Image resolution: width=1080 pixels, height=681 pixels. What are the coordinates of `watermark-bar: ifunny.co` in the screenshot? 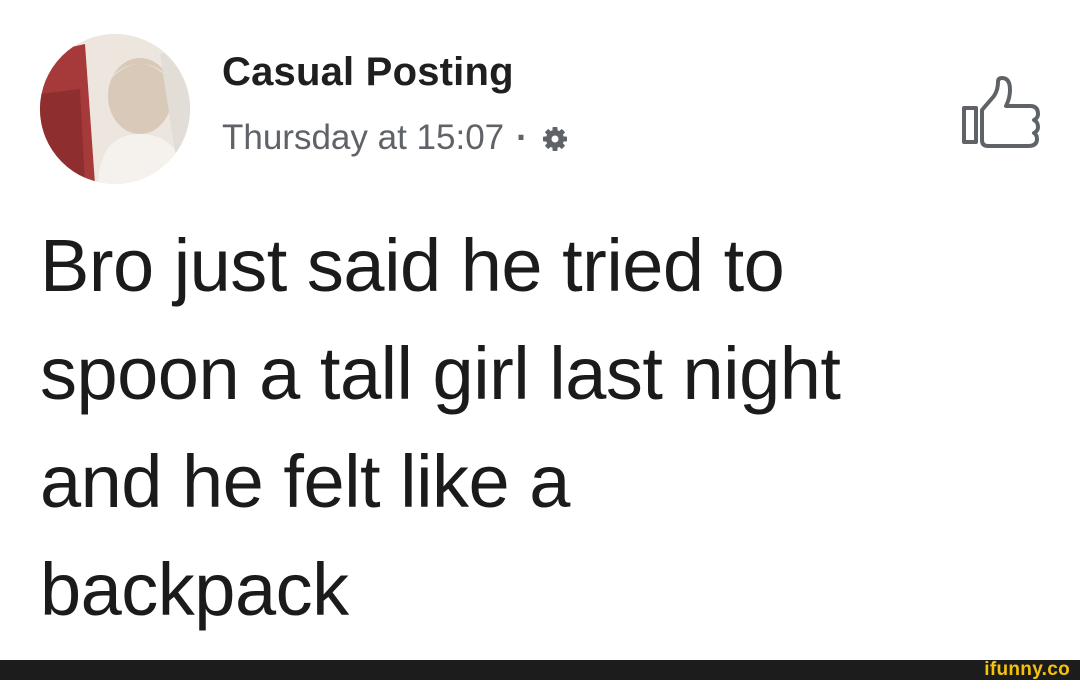 It's located at (540, 669).